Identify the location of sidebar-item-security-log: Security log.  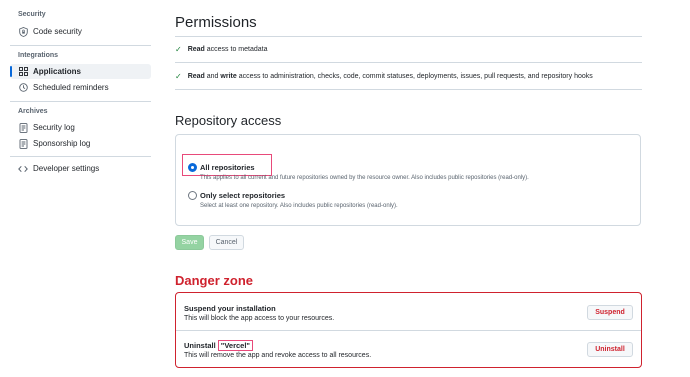
(80, 127).